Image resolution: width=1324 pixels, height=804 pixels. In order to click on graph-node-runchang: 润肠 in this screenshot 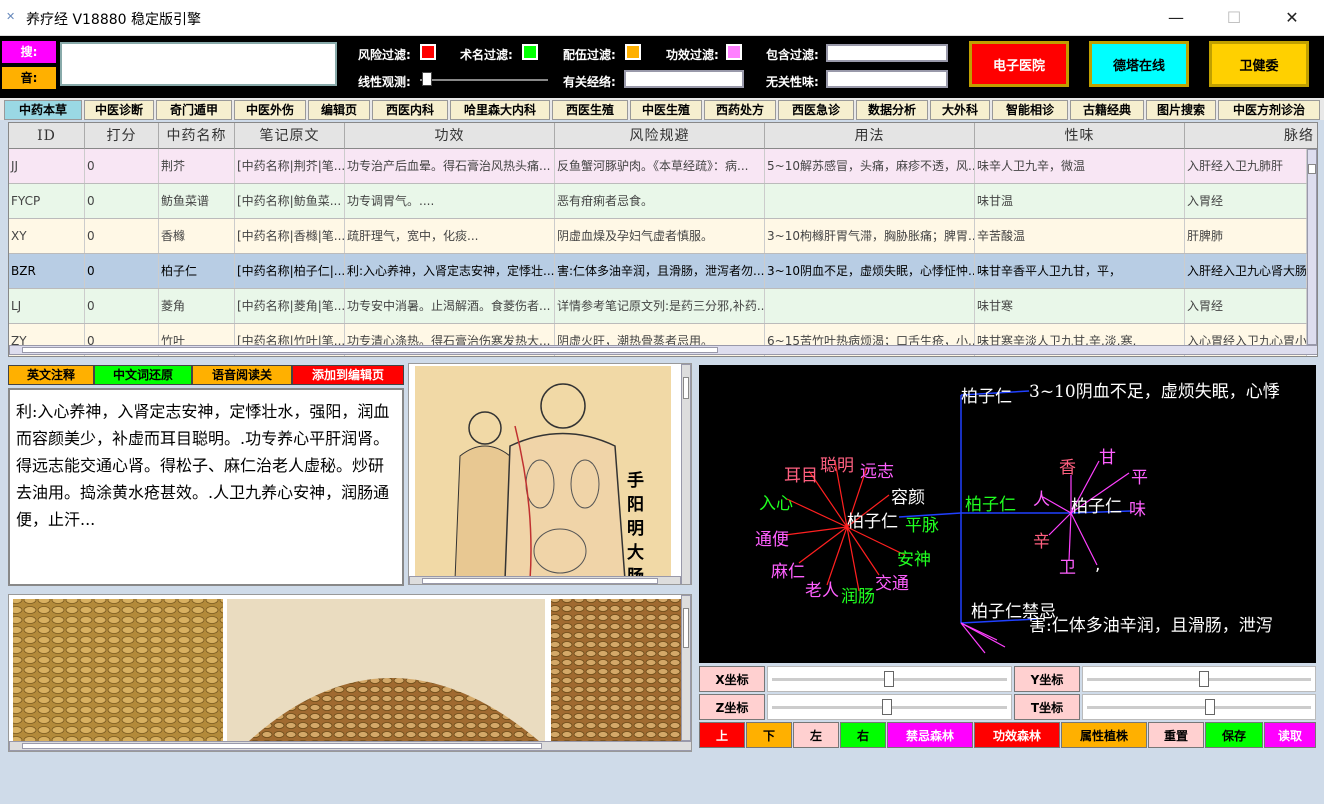, I will do `click(858, 594)`.